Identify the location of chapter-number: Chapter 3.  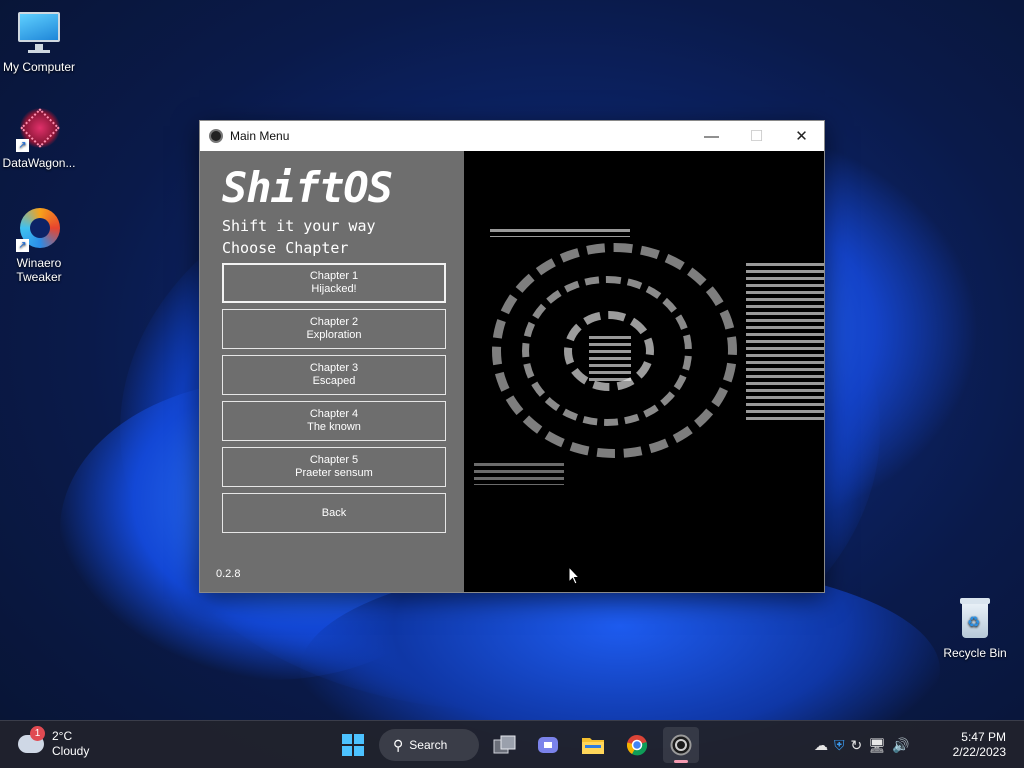
(334, 368).